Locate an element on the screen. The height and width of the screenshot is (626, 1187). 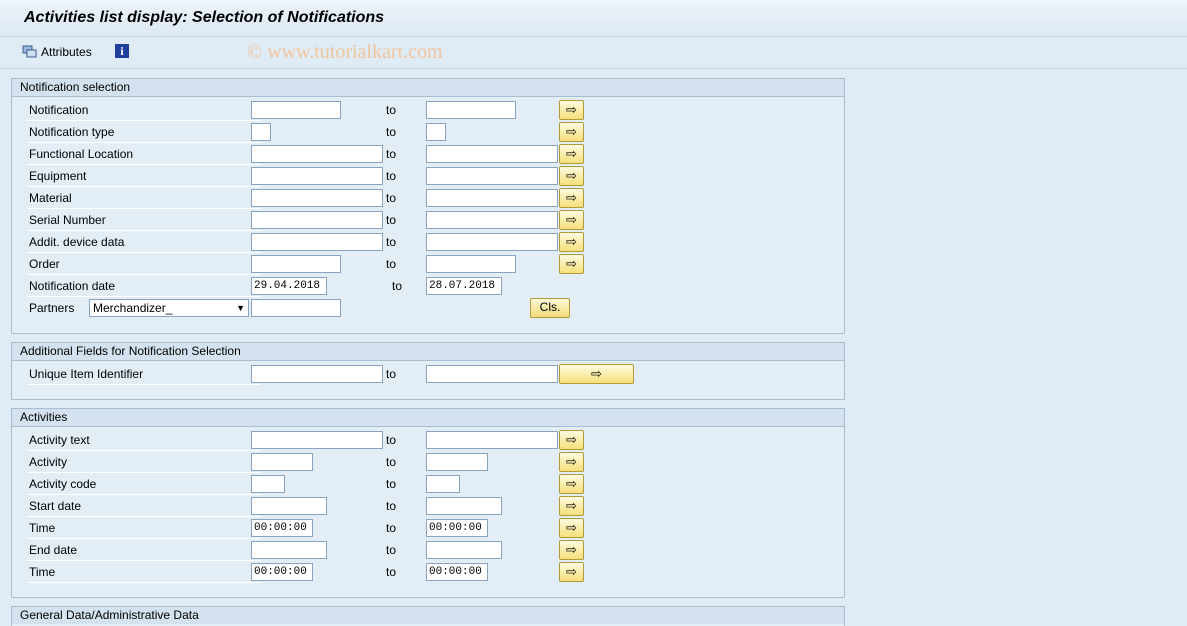
unique-item-identifier-from-input is located at coordinates (317, 374).